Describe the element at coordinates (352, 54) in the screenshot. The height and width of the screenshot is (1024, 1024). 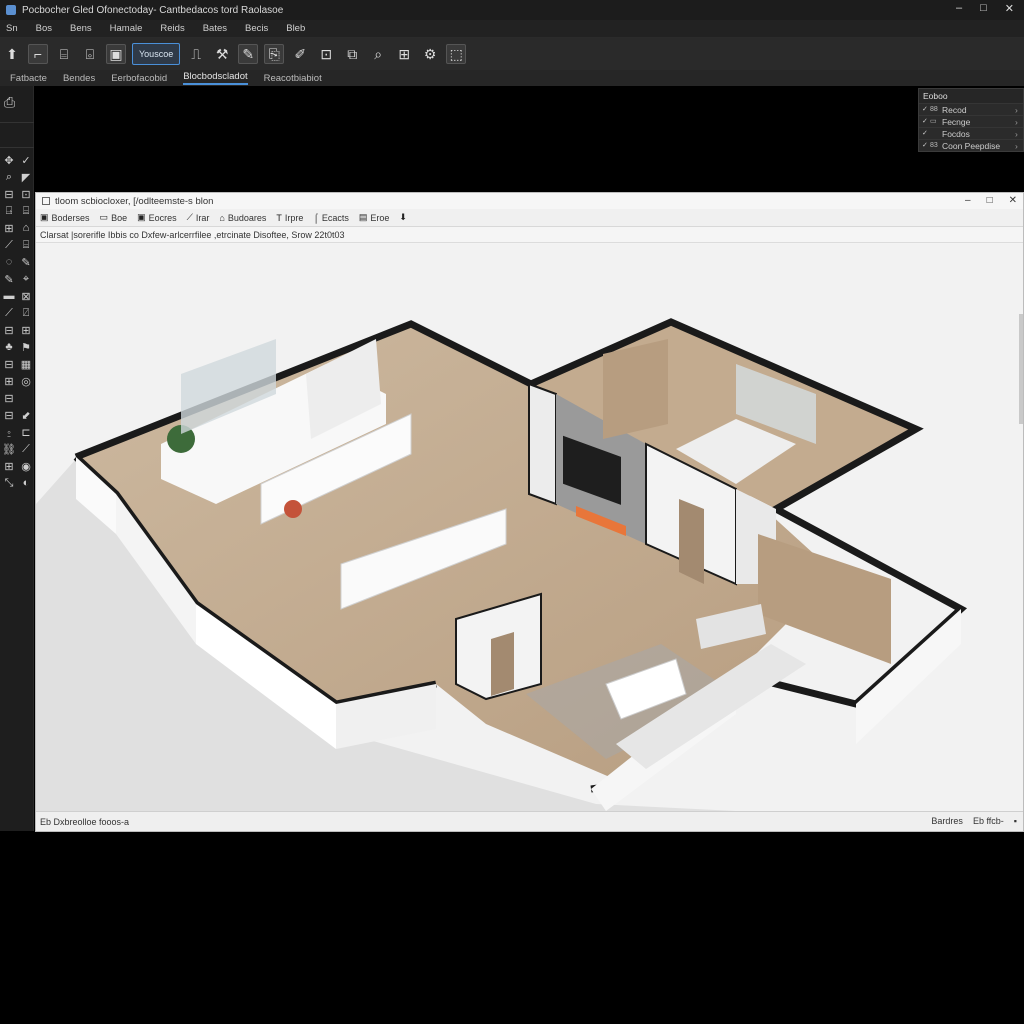
I see `layers-icon: ⧉` at that location.